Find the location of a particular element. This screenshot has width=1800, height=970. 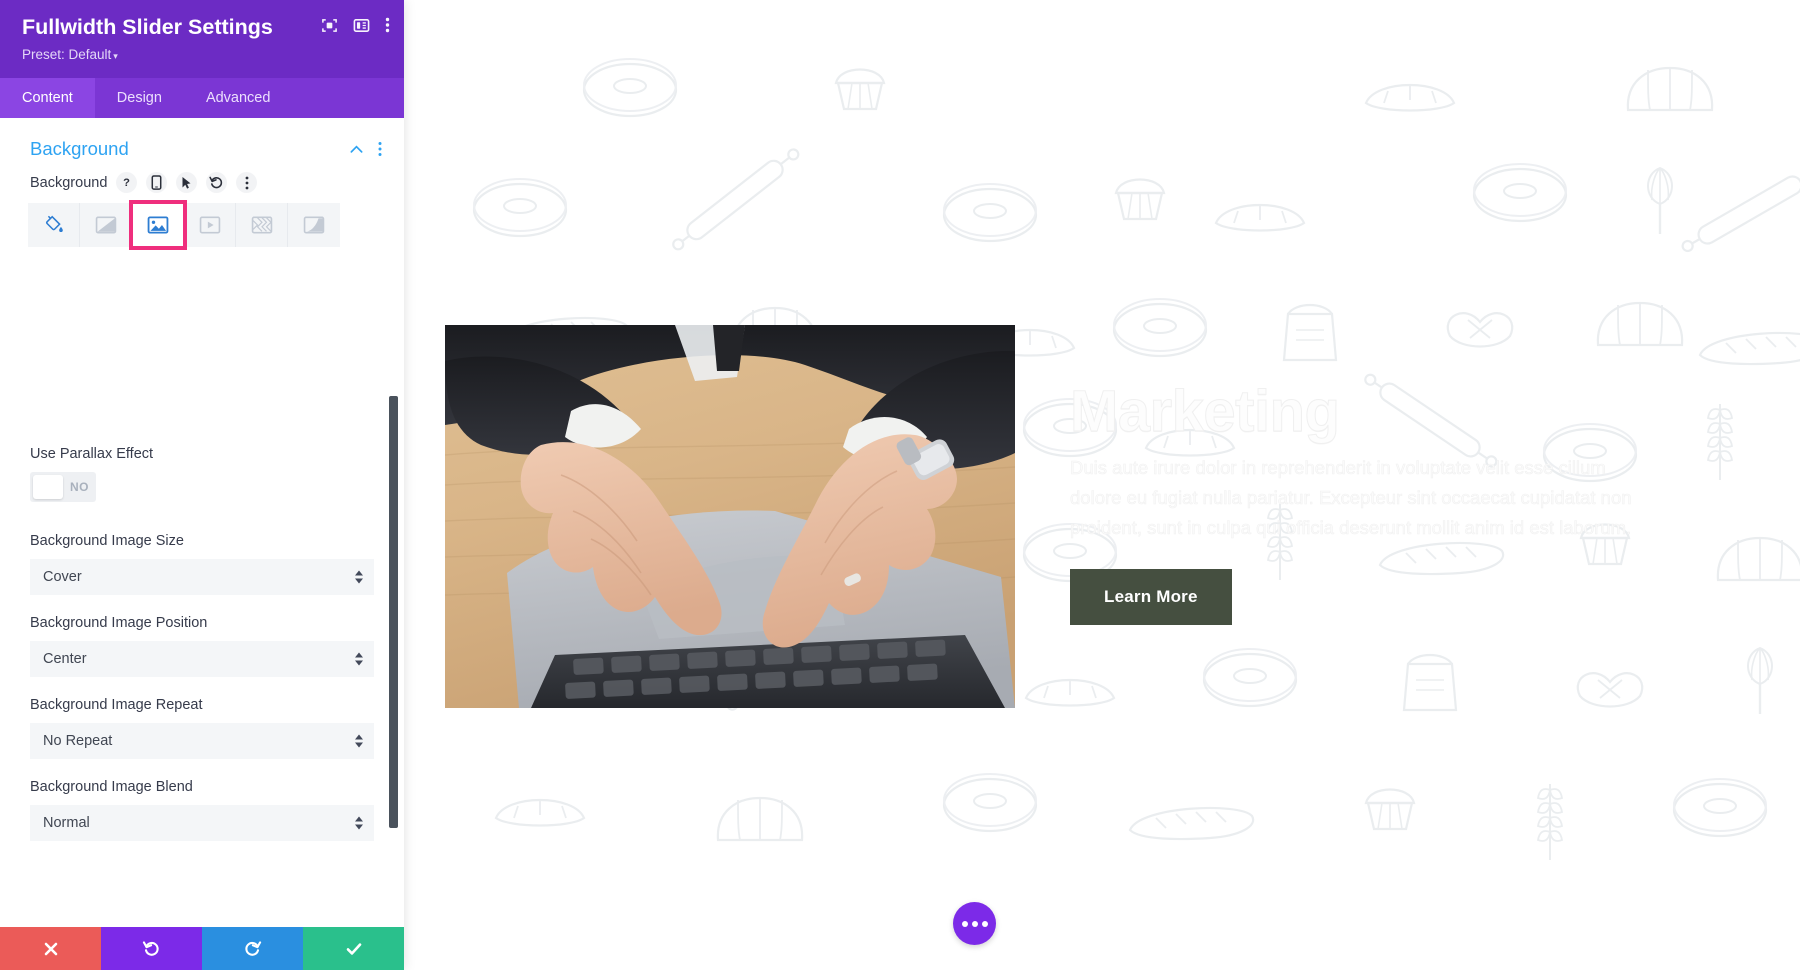

background-video-tab is located at coordinates (210, 225).